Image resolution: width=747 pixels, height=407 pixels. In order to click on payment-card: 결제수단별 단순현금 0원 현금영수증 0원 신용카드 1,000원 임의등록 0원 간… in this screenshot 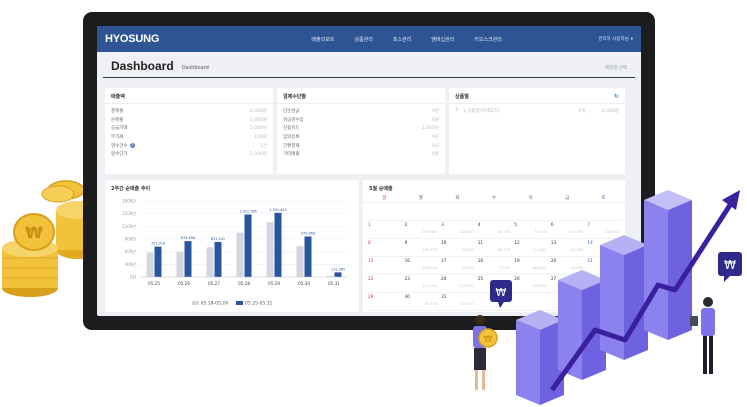, I will do `click(361, 131)`.